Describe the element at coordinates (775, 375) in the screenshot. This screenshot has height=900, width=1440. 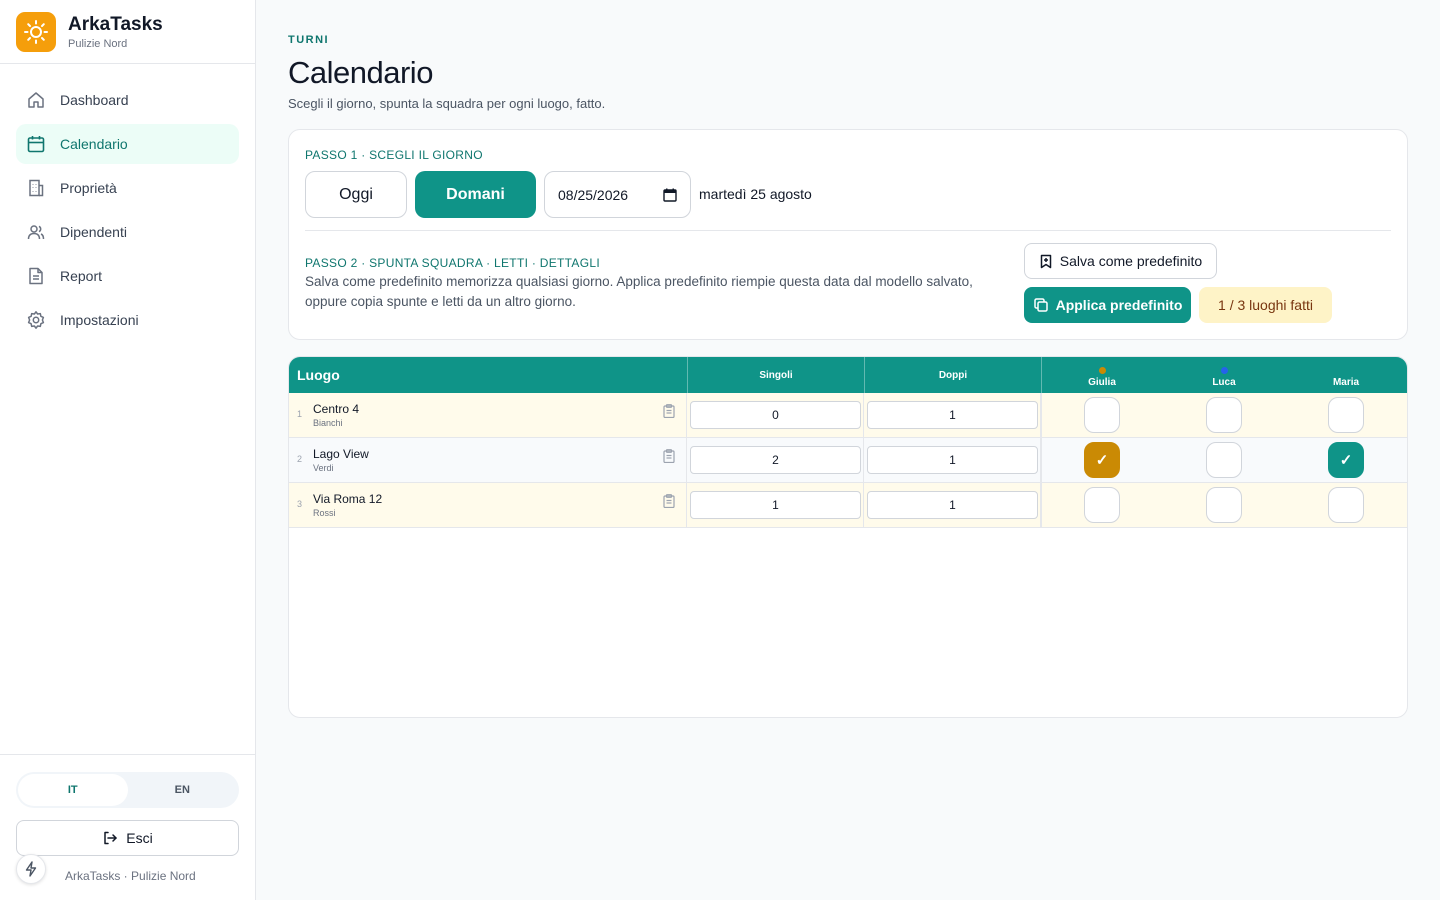
I see `column-header-singoli: Singoli` at that location.